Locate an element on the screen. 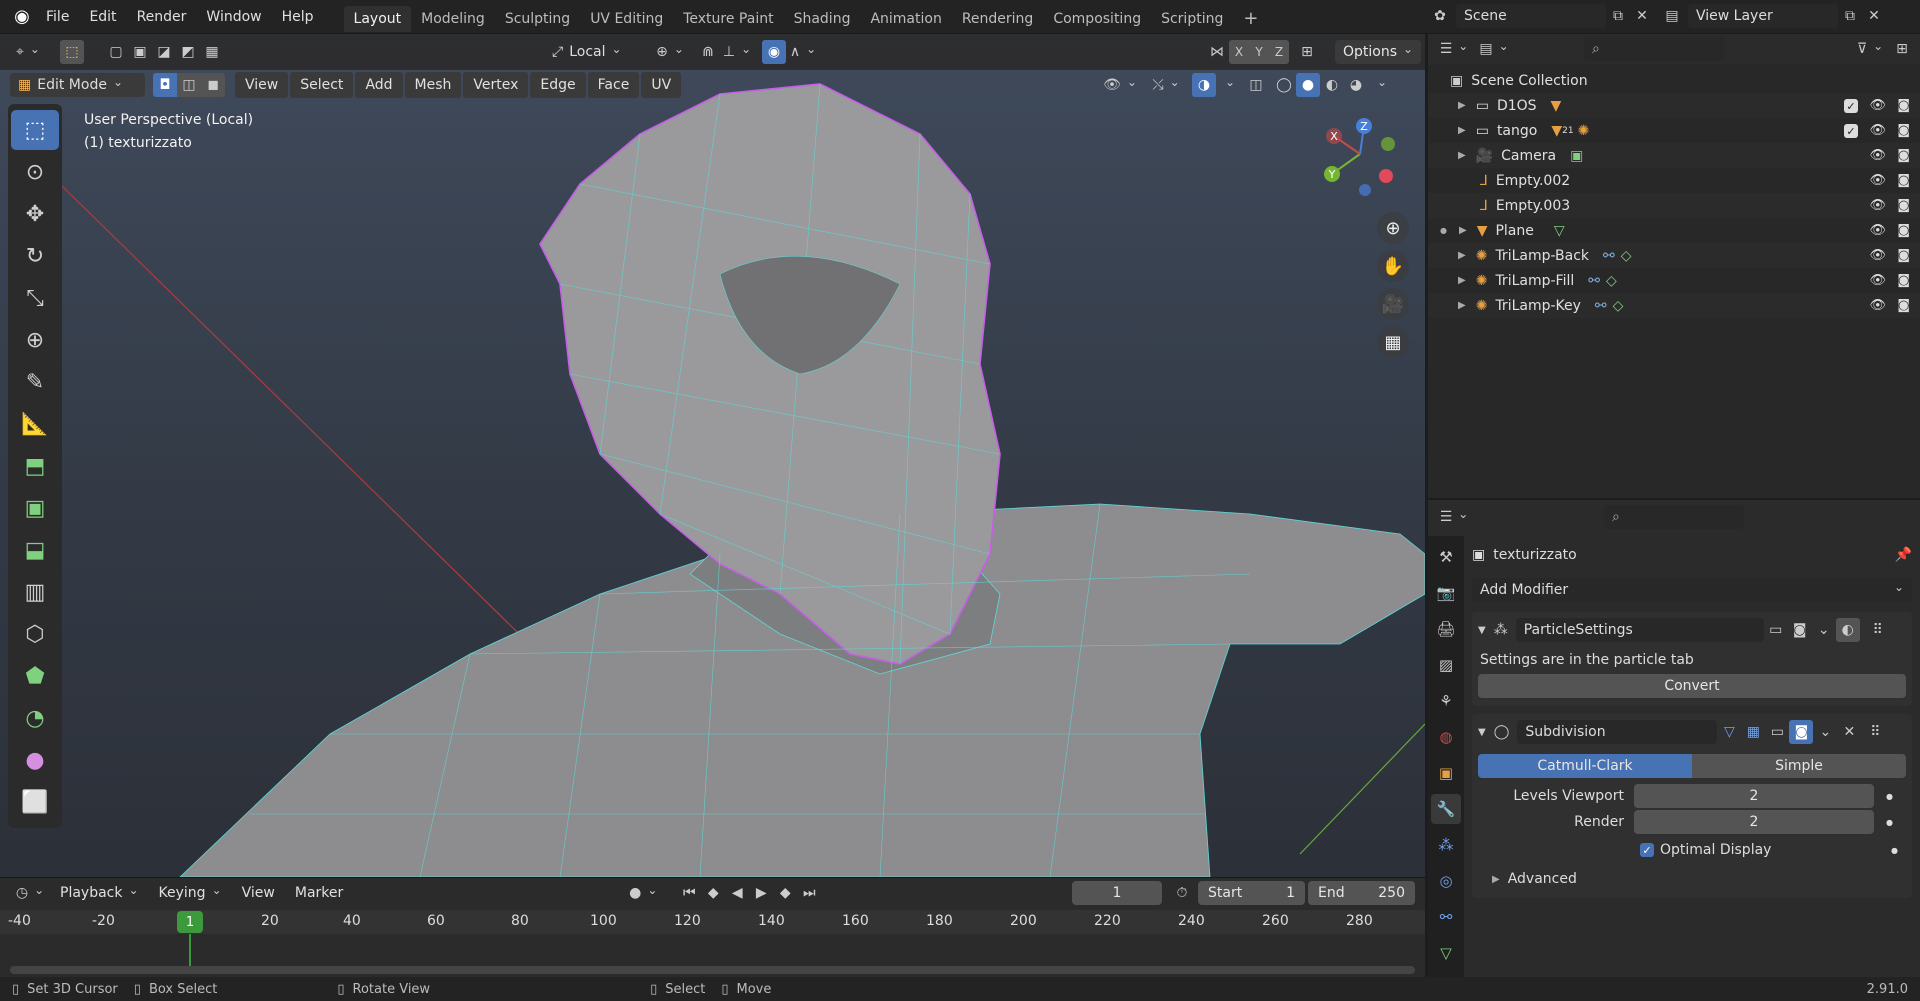  extra-menu-icon: ⌄ is located at coordinates (1825, 732).